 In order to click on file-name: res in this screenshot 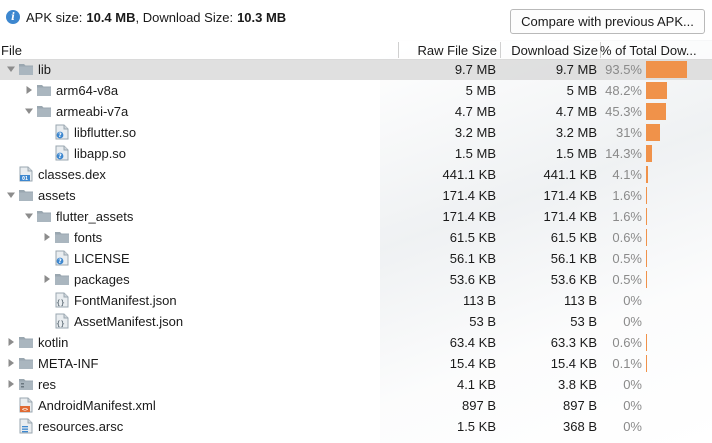, I will do `click(47, 384)`.